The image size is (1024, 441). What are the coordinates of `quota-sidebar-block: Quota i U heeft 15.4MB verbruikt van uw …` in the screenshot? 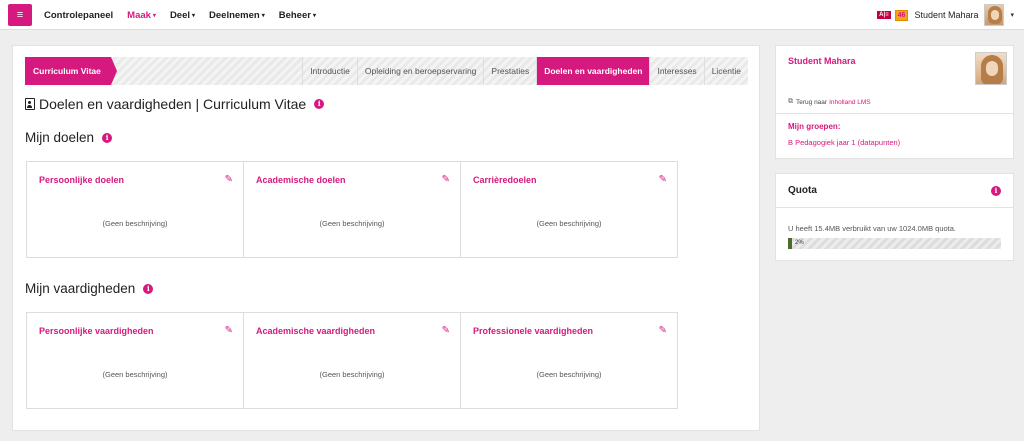 It's located at (894, 217).